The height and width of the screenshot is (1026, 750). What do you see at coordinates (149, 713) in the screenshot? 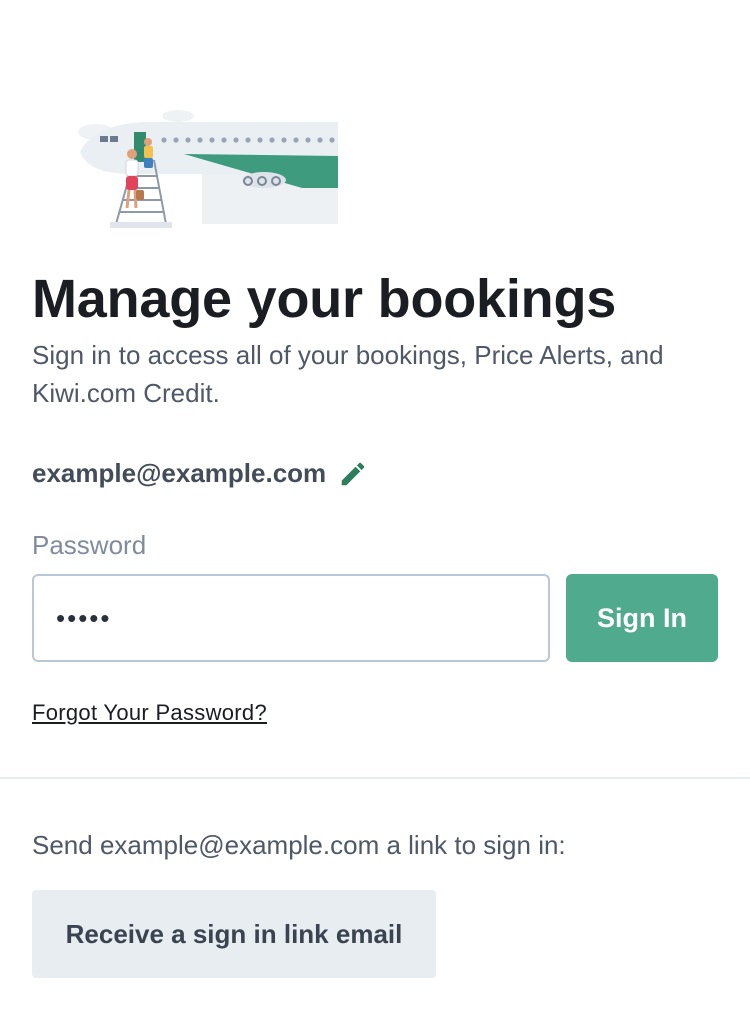
I see `forgot-password-link: Forgot Your Password?` at bounding box center [149, 713].